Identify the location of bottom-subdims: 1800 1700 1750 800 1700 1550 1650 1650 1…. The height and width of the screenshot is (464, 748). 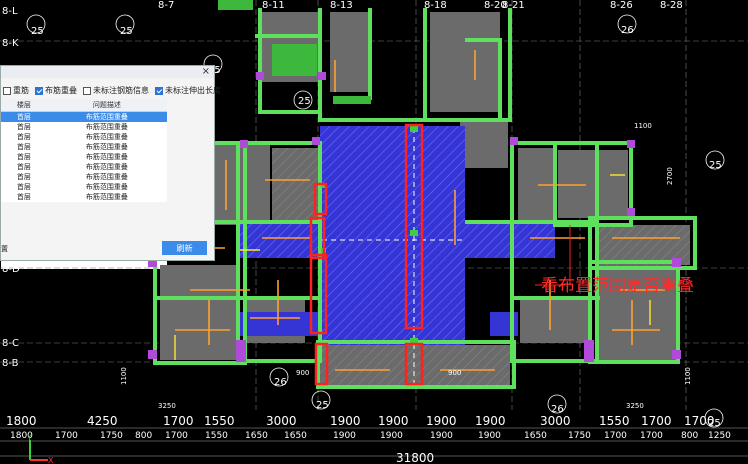
(370, 436).